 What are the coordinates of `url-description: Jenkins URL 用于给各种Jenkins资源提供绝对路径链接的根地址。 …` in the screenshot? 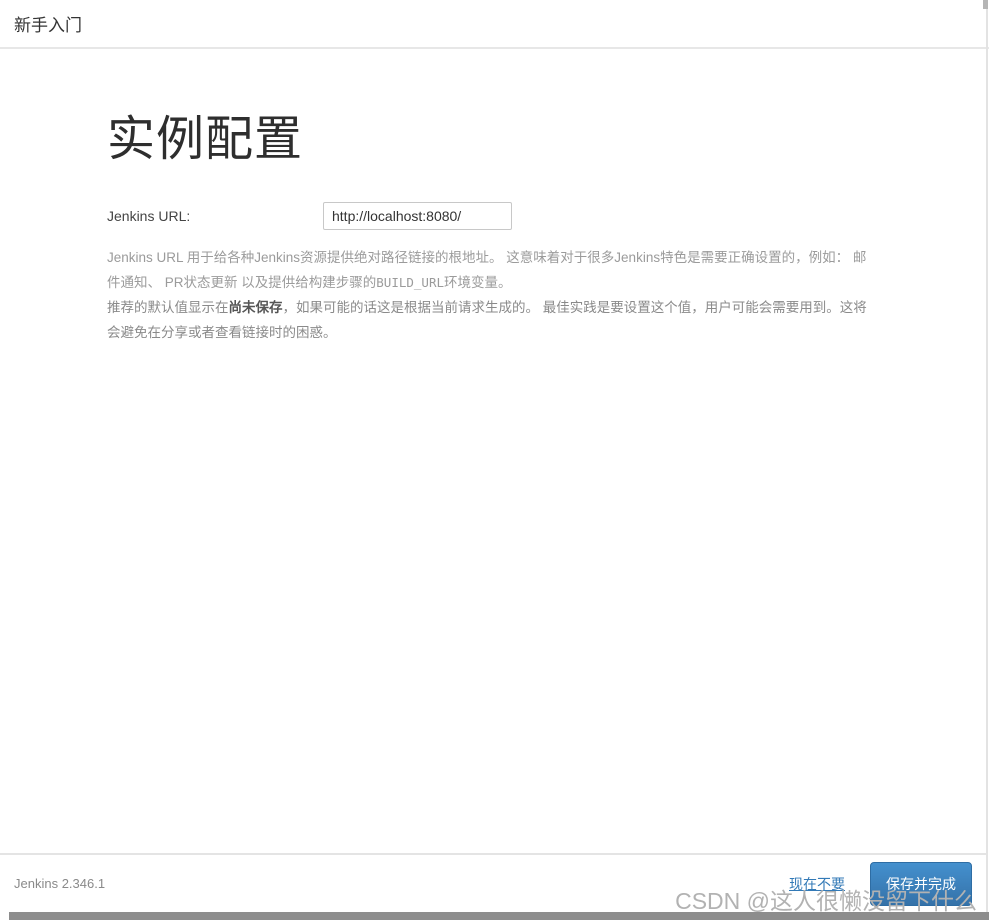 It's located at (489, 295).